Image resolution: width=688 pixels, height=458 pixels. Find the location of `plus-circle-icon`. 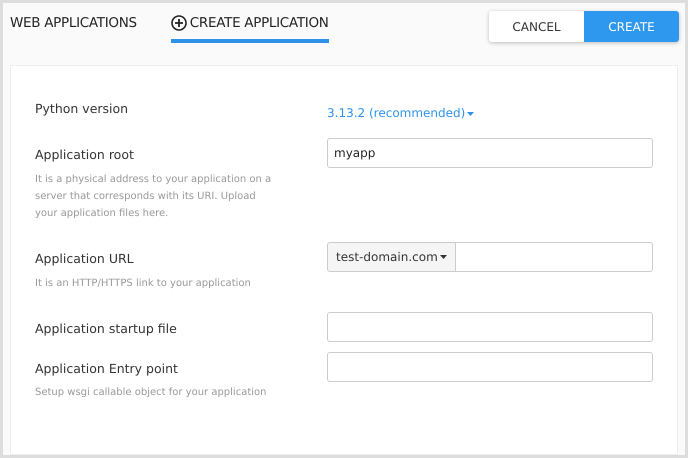

plus-circle-icon is located at coordinates (178, 23).